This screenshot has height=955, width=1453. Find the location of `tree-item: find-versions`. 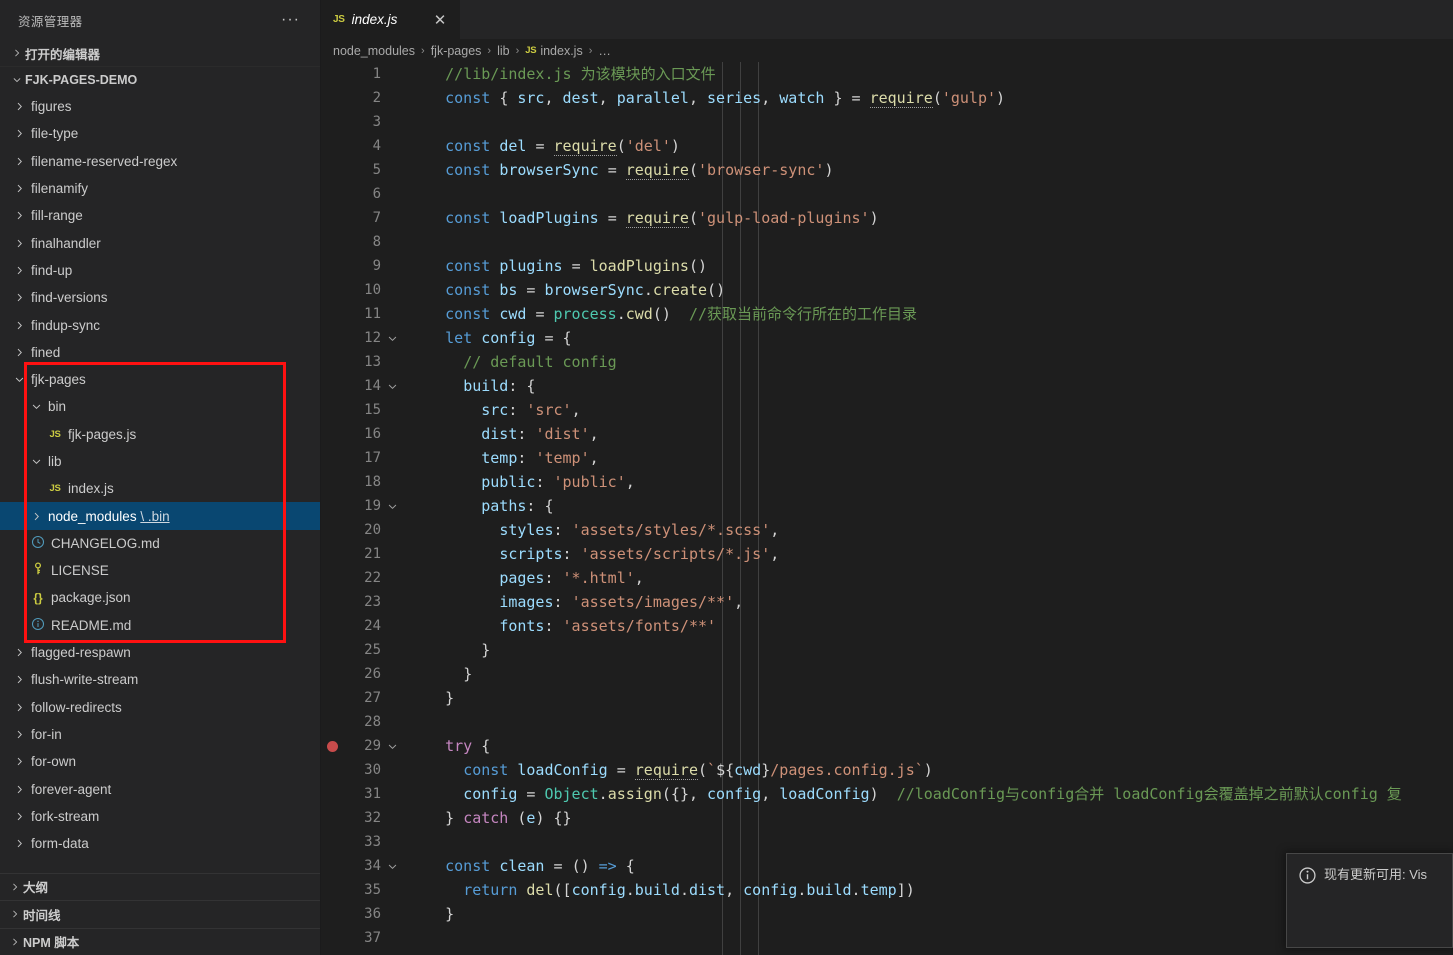

tree-item: find-versions is located at coordinates (160, 297).